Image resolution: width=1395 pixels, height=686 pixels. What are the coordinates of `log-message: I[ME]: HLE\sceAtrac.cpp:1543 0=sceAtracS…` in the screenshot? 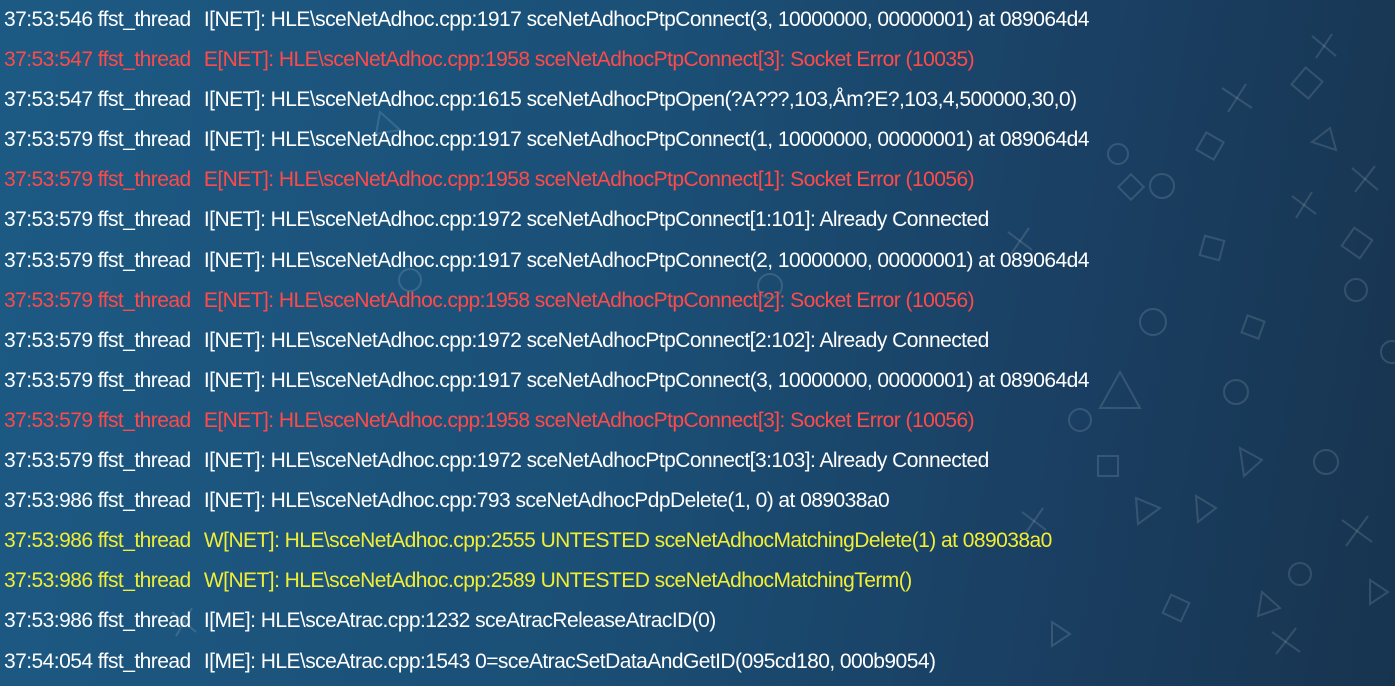 It's located at (569, 661).